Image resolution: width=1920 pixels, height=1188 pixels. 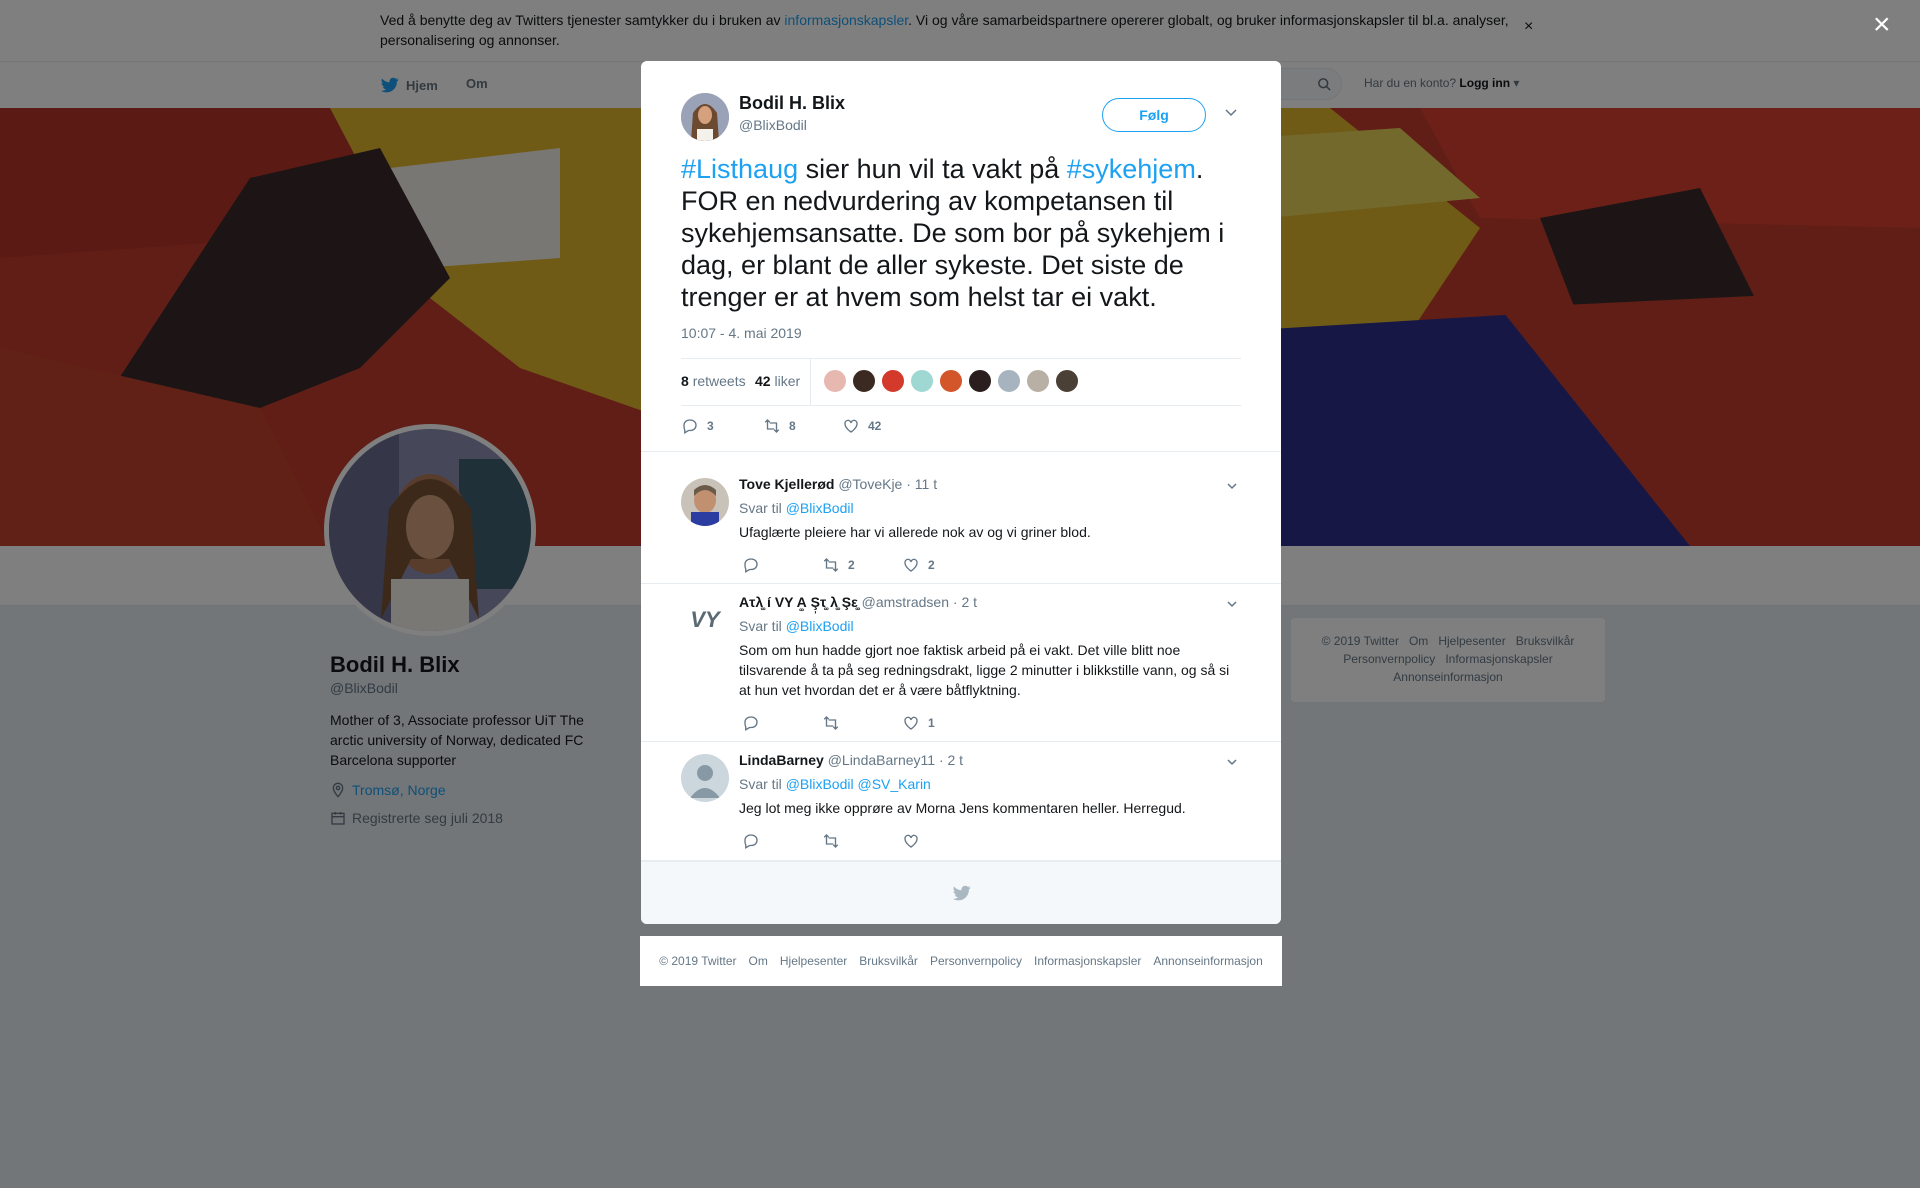 What do you see at coordinates (931, 565) in the screenshot?
I see `like-count: 2` at bounding box center [931, 565].